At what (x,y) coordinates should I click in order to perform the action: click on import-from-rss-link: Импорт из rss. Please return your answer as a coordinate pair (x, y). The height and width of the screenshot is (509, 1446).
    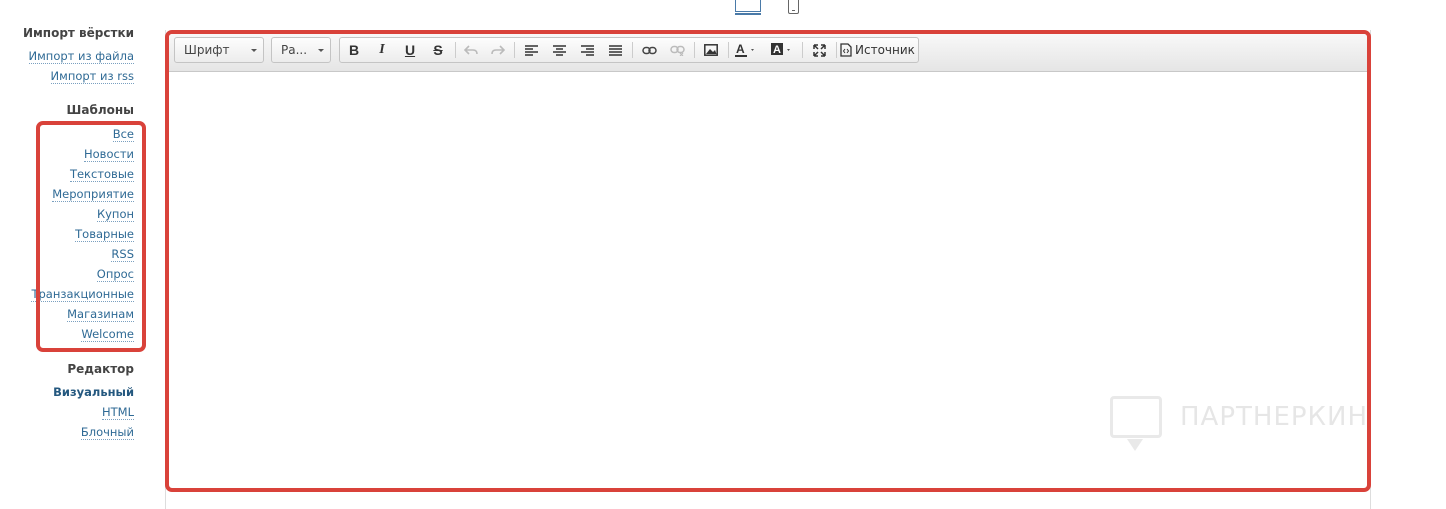
    Looking at the image, I should click on (92, 76).